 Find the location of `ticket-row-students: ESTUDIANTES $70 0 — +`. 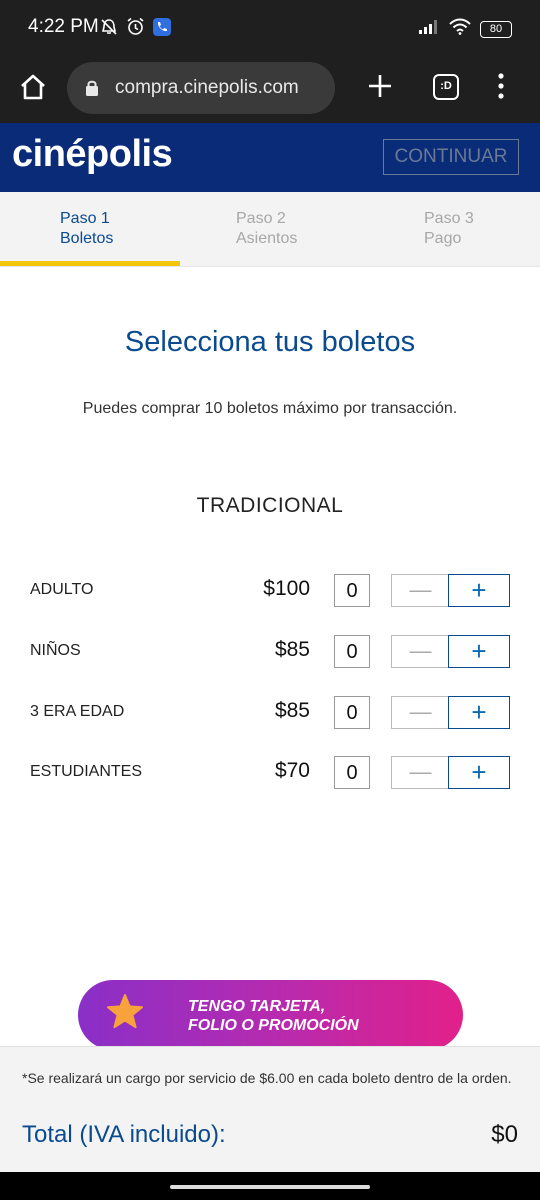

ticket-row-students: ESTUDIANTES $70 0 — + is located at coordinates (270, 773).